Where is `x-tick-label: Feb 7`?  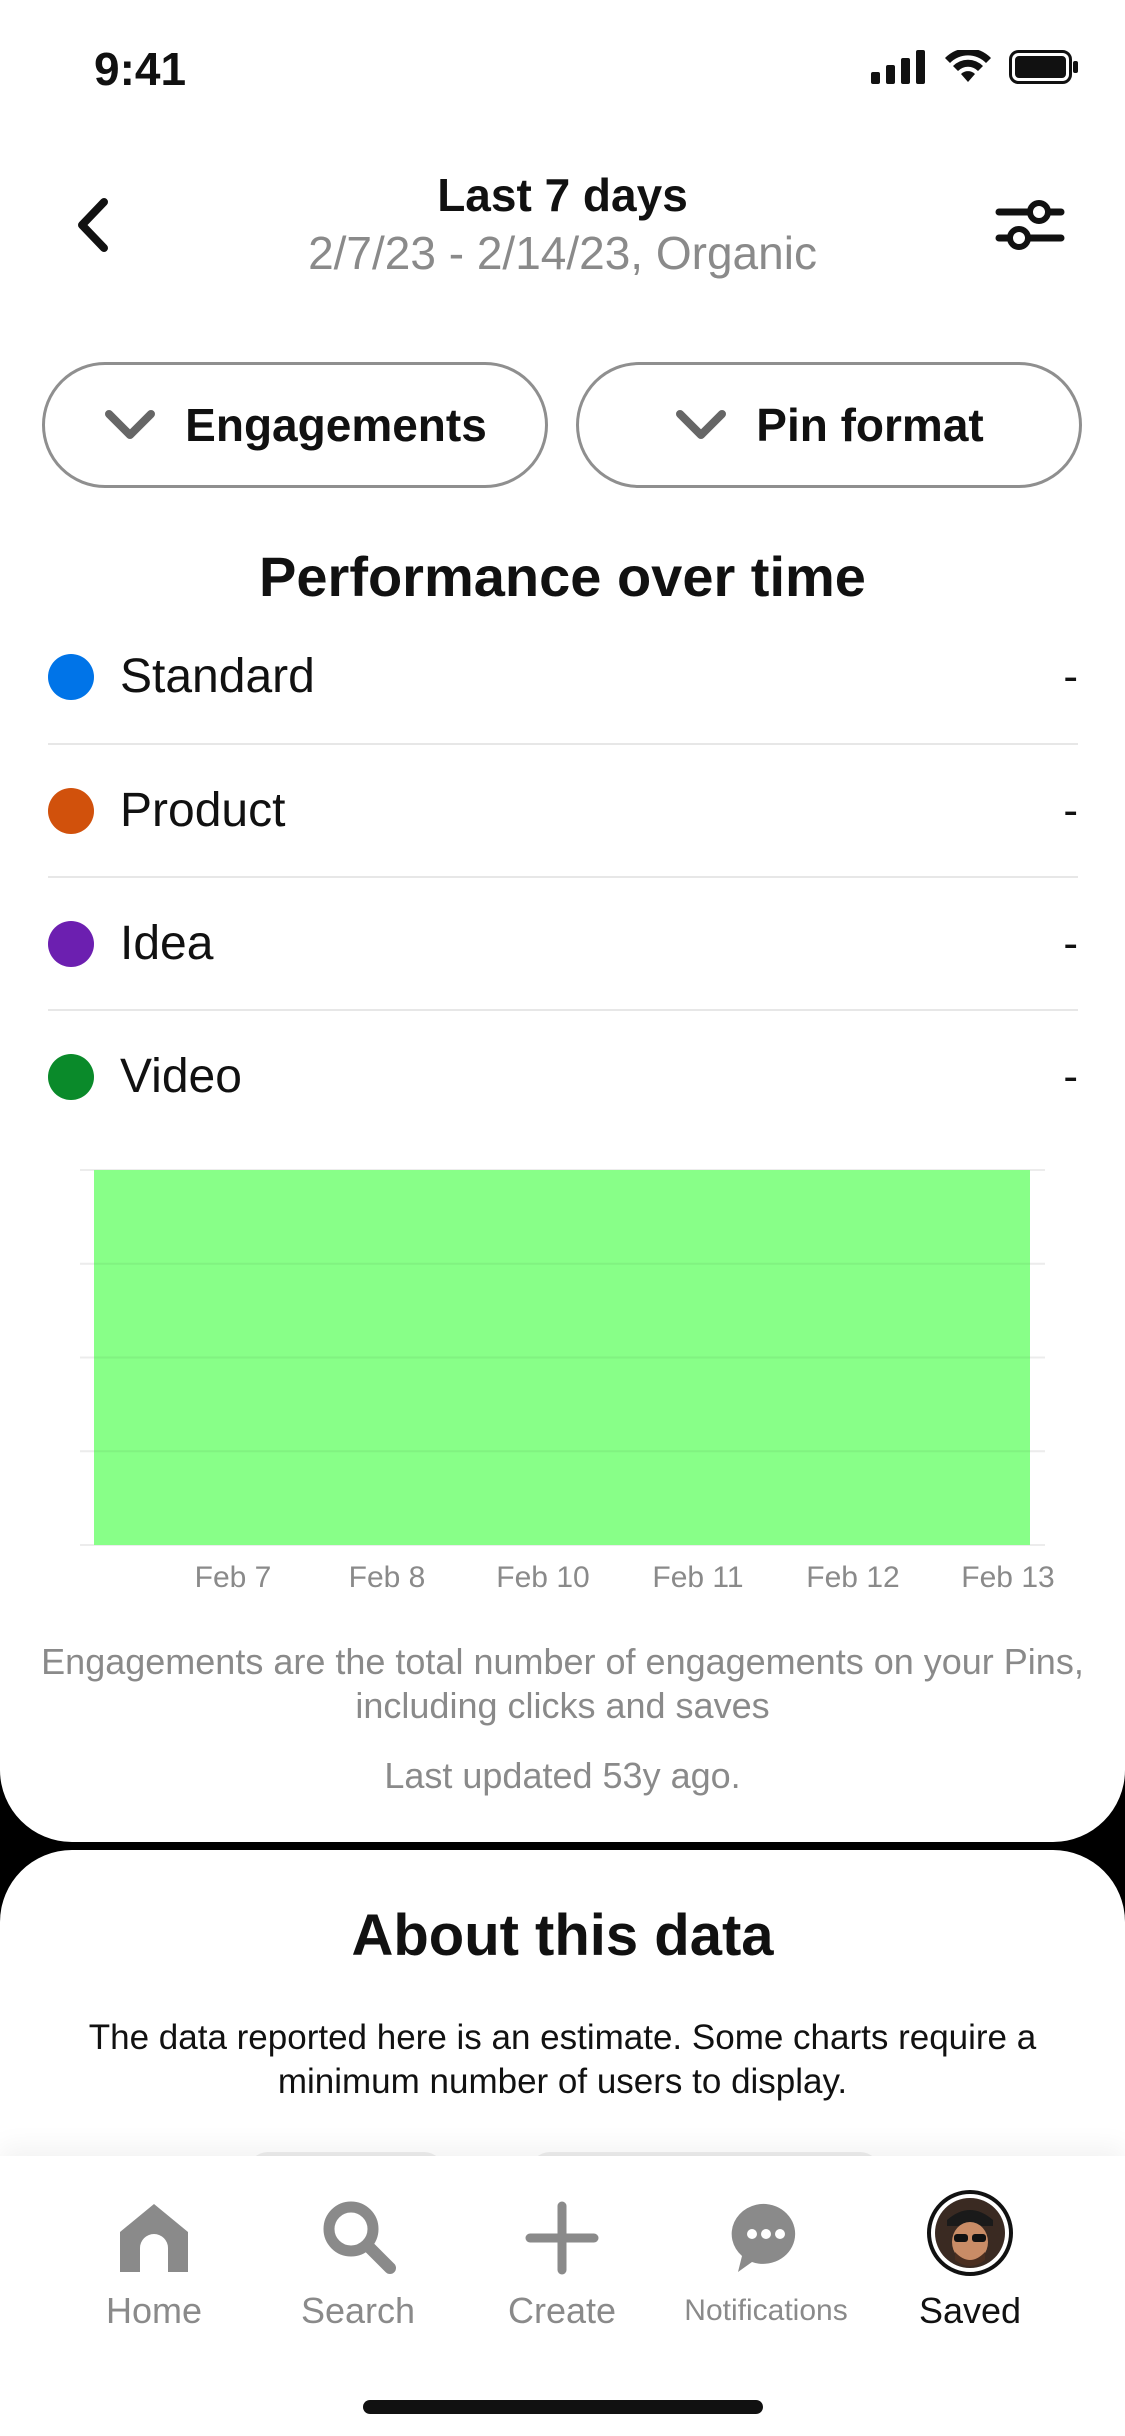
x-tick-label: Feb 7 is located at coordinates (233, 1577).